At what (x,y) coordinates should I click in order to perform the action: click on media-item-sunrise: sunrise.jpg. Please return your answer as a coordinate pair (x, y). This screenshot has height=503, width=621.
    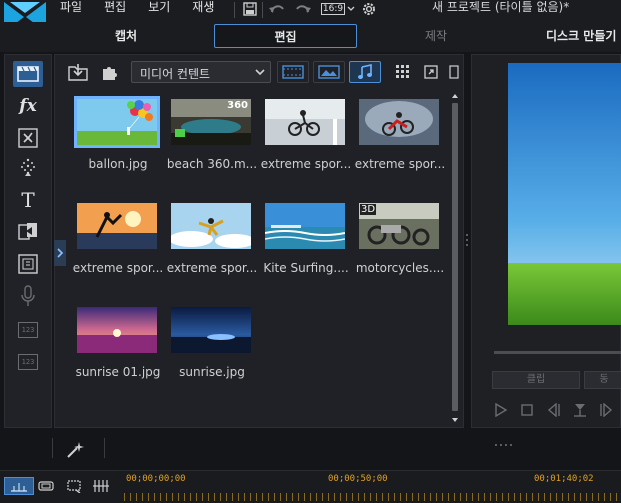
    Looking at the image, I should click on (212, 347).